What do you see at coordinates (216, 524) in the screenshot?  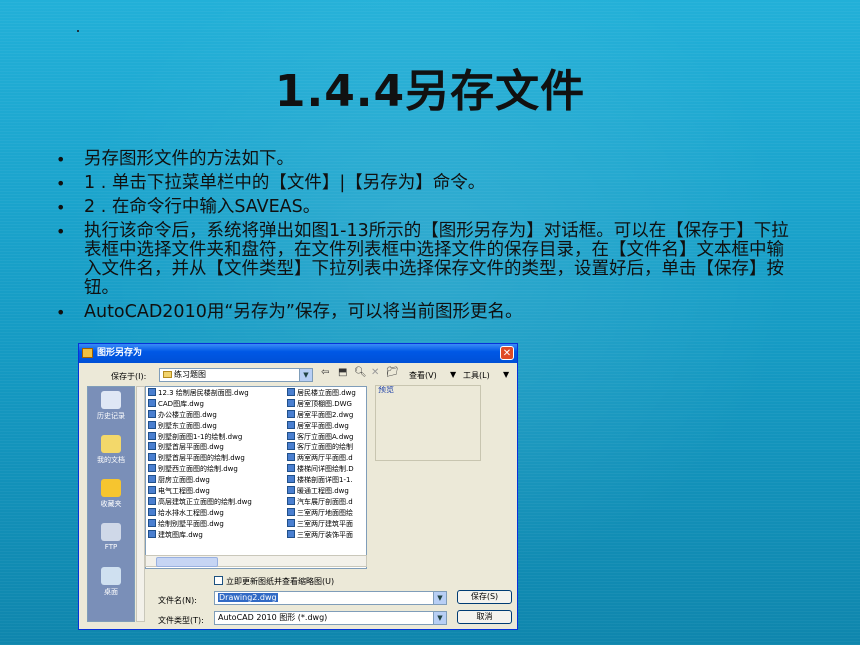 I see `list-item: 绘制别墅平面图.dwg` at bounding box center [216, 524].